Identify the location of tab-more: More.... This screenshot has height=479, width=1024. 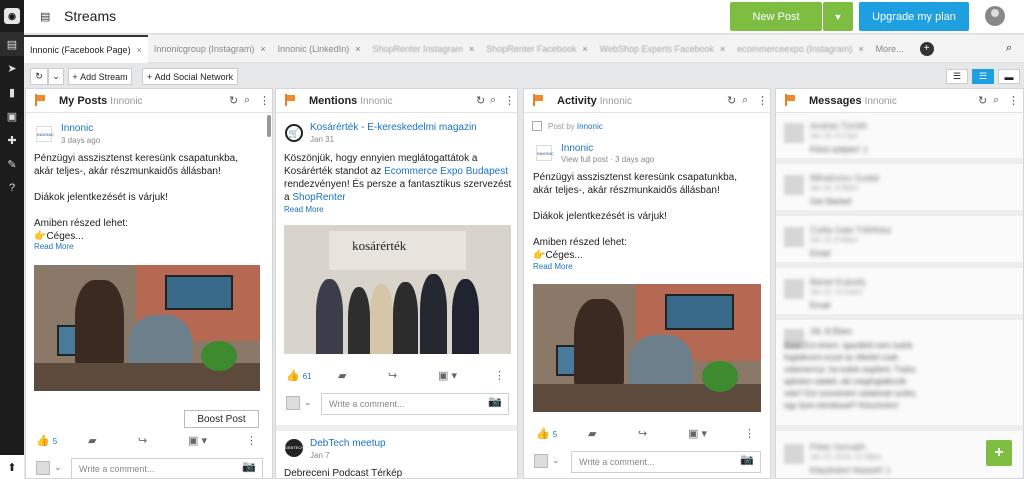
(890, 49).